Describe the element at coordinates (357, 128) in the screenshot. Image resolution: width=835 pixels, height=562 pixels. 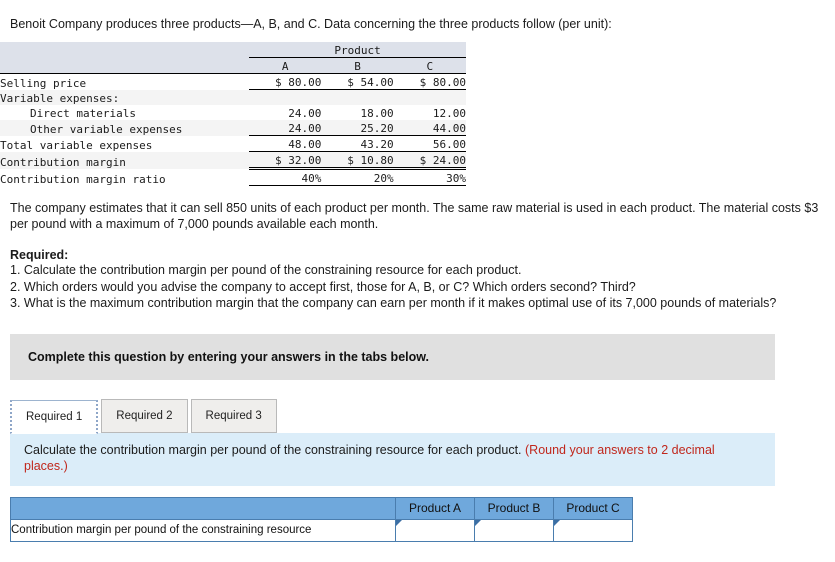
I see `cell-other-variable-b: 25.20` at that location.